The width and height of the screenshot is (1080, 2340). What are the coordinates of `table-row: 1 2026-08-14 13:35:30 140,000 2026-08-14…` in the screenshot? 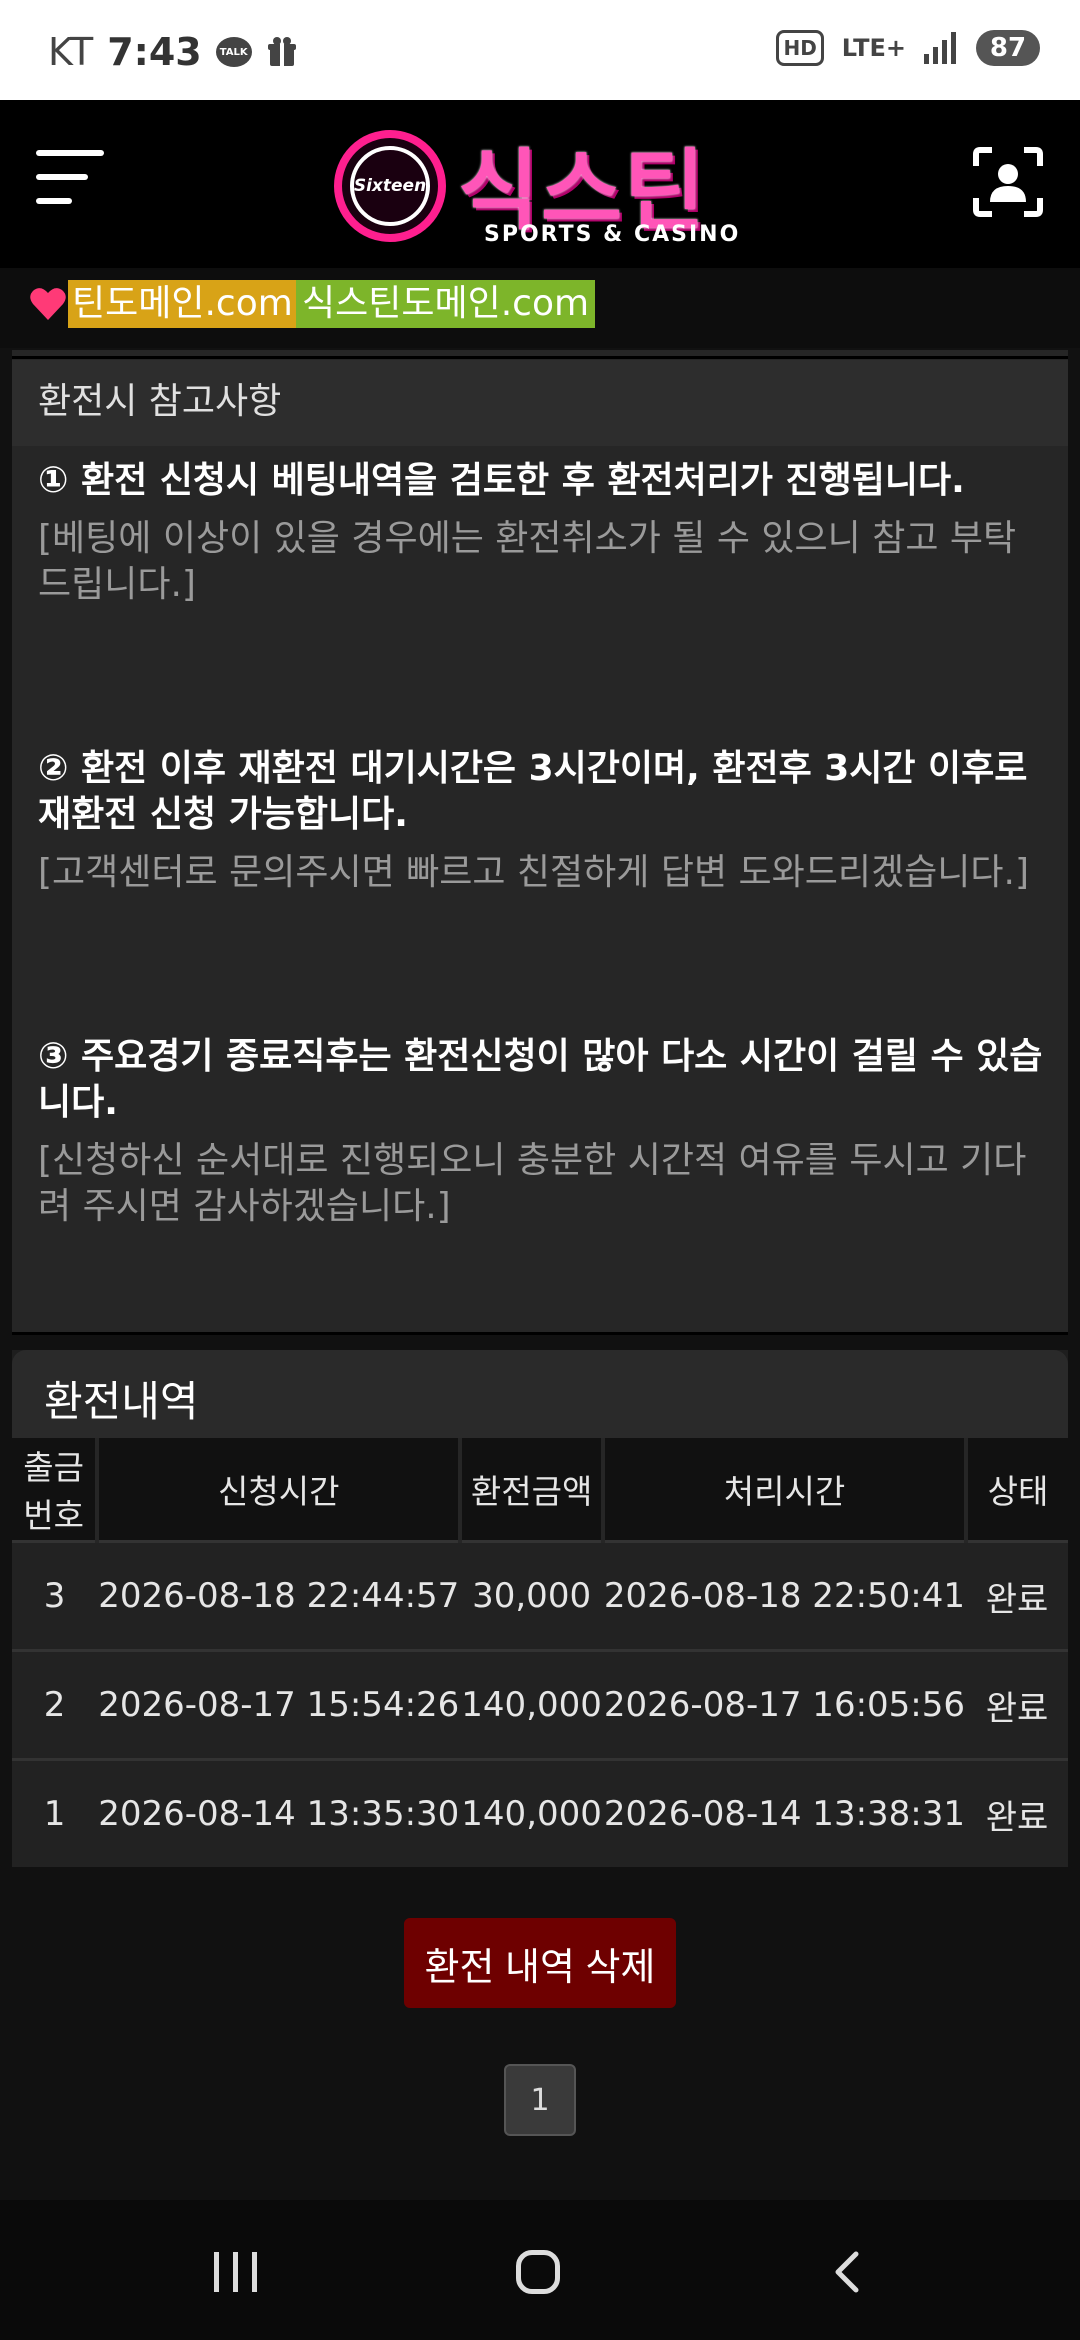 It's located at (540, 1812).